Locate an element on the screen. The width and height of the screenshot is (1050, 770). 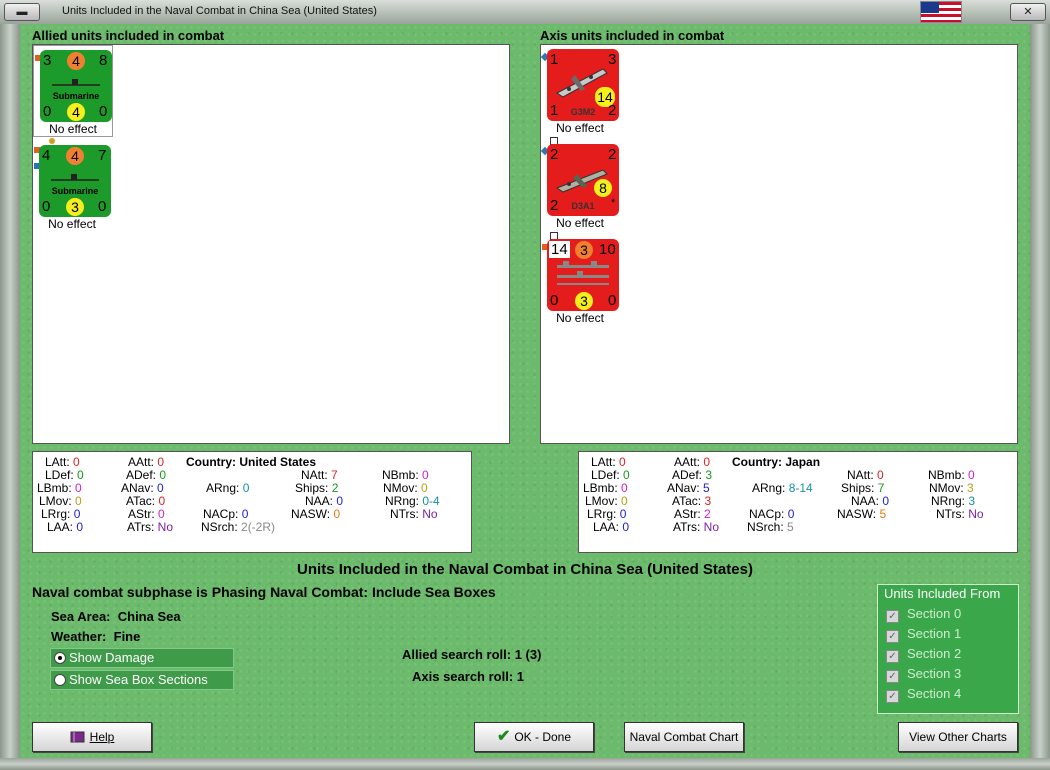
naval-combat-chart-button: Naval Combat Chart is located at coordinates (684, 737).